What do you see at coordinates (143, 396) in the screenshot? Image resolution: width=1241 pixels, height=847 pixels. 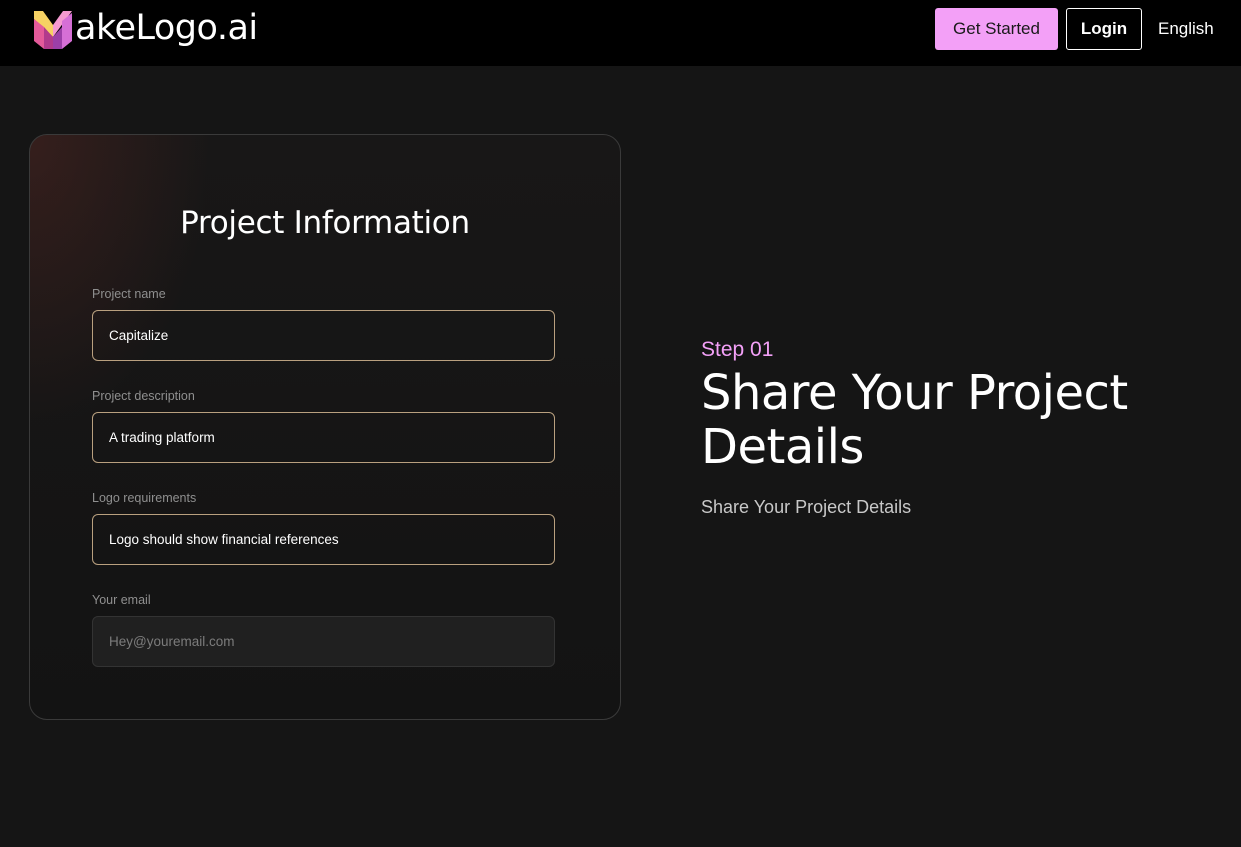 I see `project-description-label: Project description` at bounding box center [143, 396].